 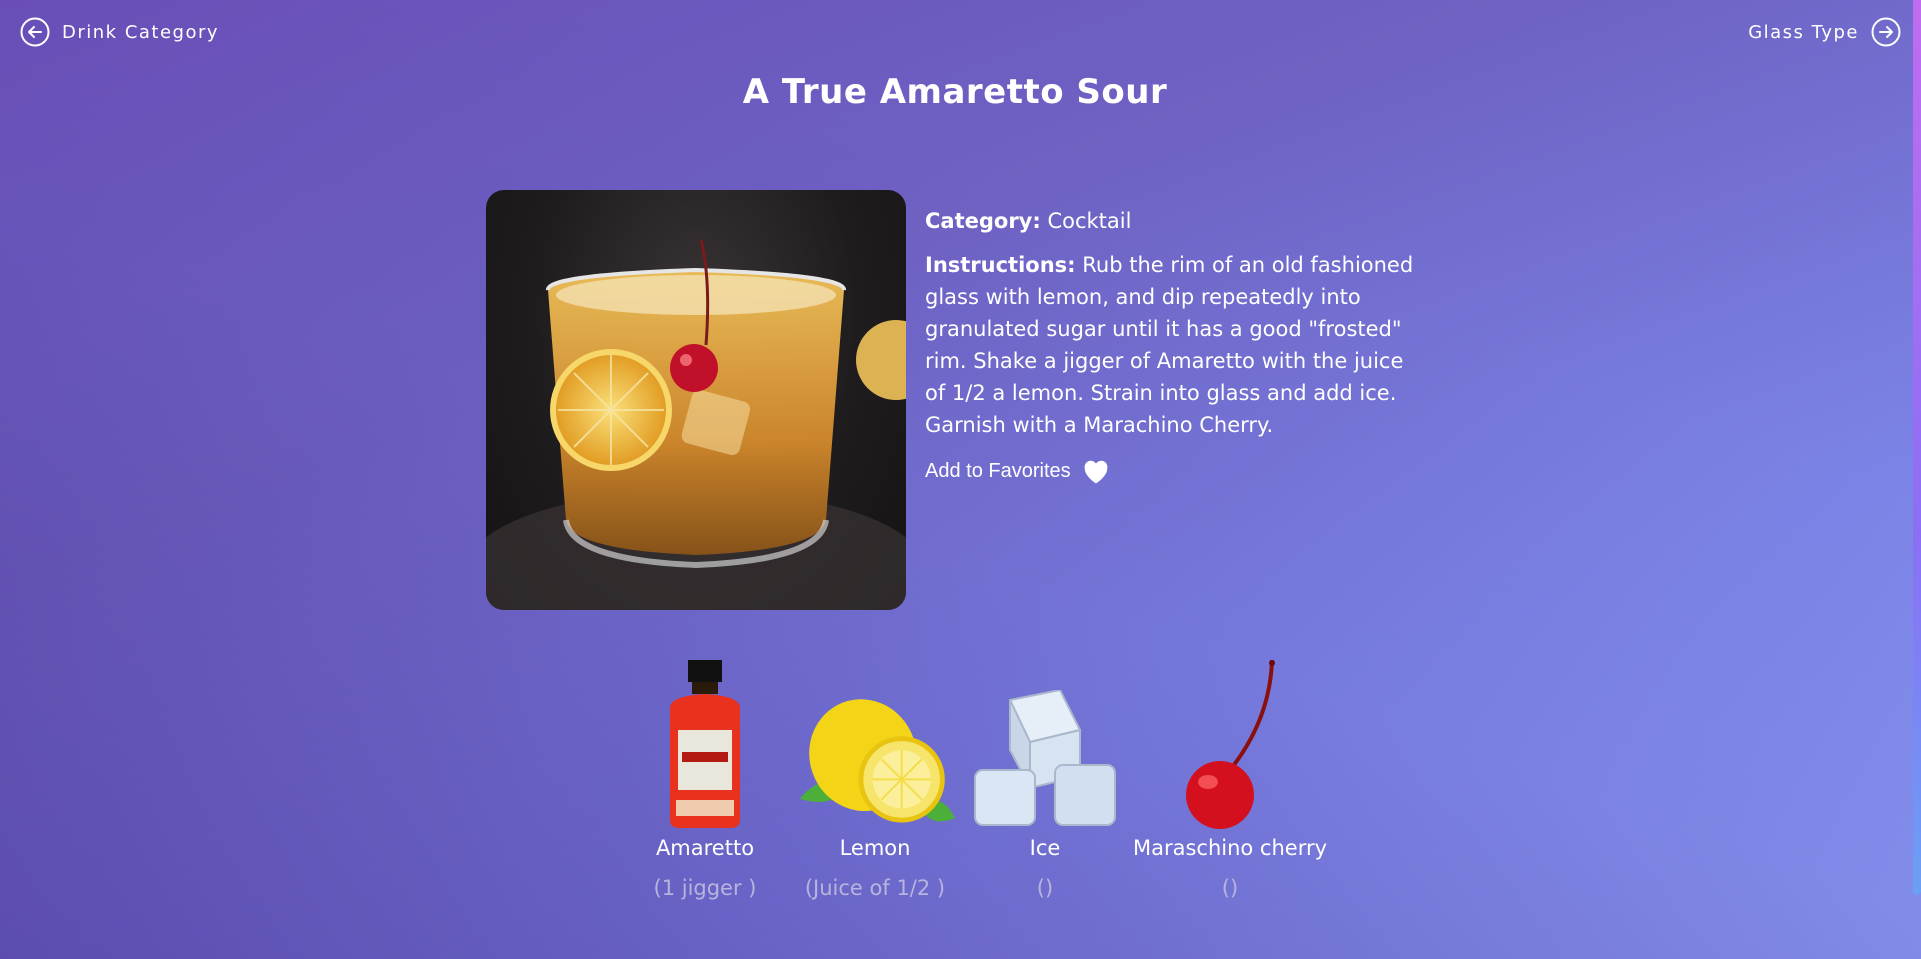 I want to click on prev-drink-category-link: Drink Category, so click(x=119, y=32).